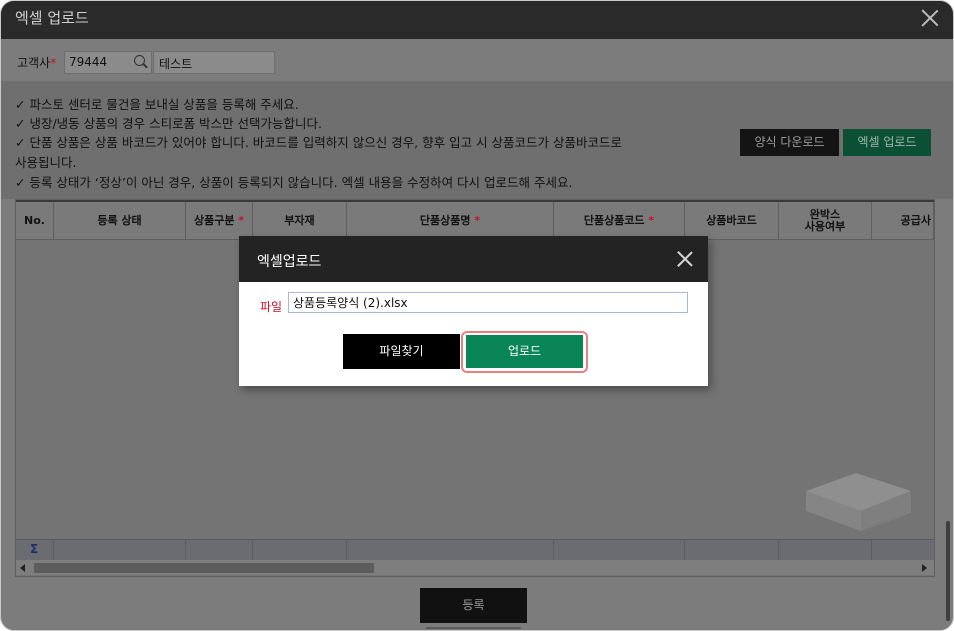 This screenshot has height=631, width=954. What do you see at coordinates (168, 123) in the screenshot?
I see `notice-2: ✓ 냉장/냉동 상품의 경우 스티로폼 박스만 선택가능합니다.` at bounding box center [168, 123].